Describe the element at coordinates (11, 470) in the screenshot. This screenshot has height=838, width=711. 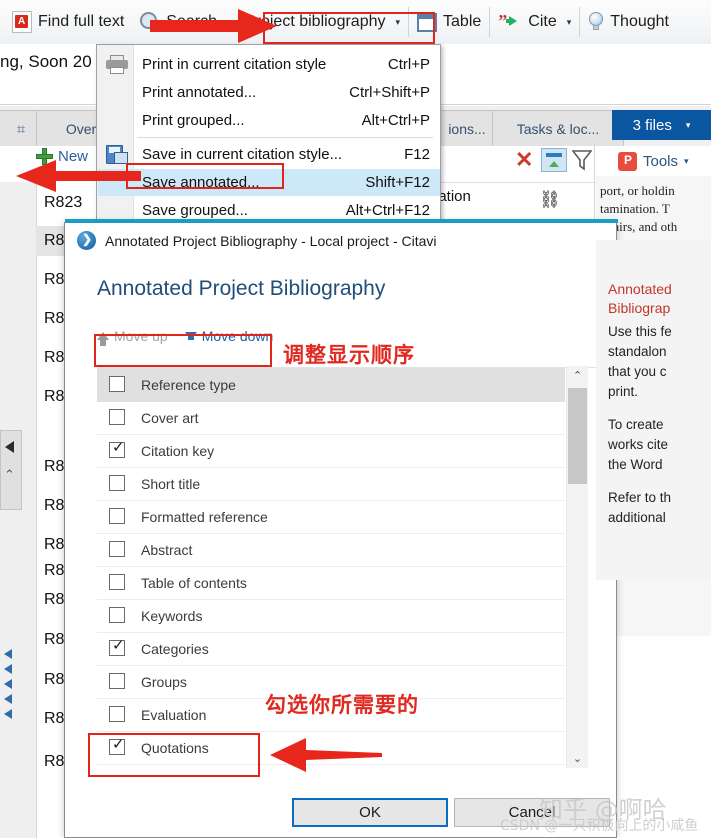
I see `pane-collapse-handle: ⌃` at that location.